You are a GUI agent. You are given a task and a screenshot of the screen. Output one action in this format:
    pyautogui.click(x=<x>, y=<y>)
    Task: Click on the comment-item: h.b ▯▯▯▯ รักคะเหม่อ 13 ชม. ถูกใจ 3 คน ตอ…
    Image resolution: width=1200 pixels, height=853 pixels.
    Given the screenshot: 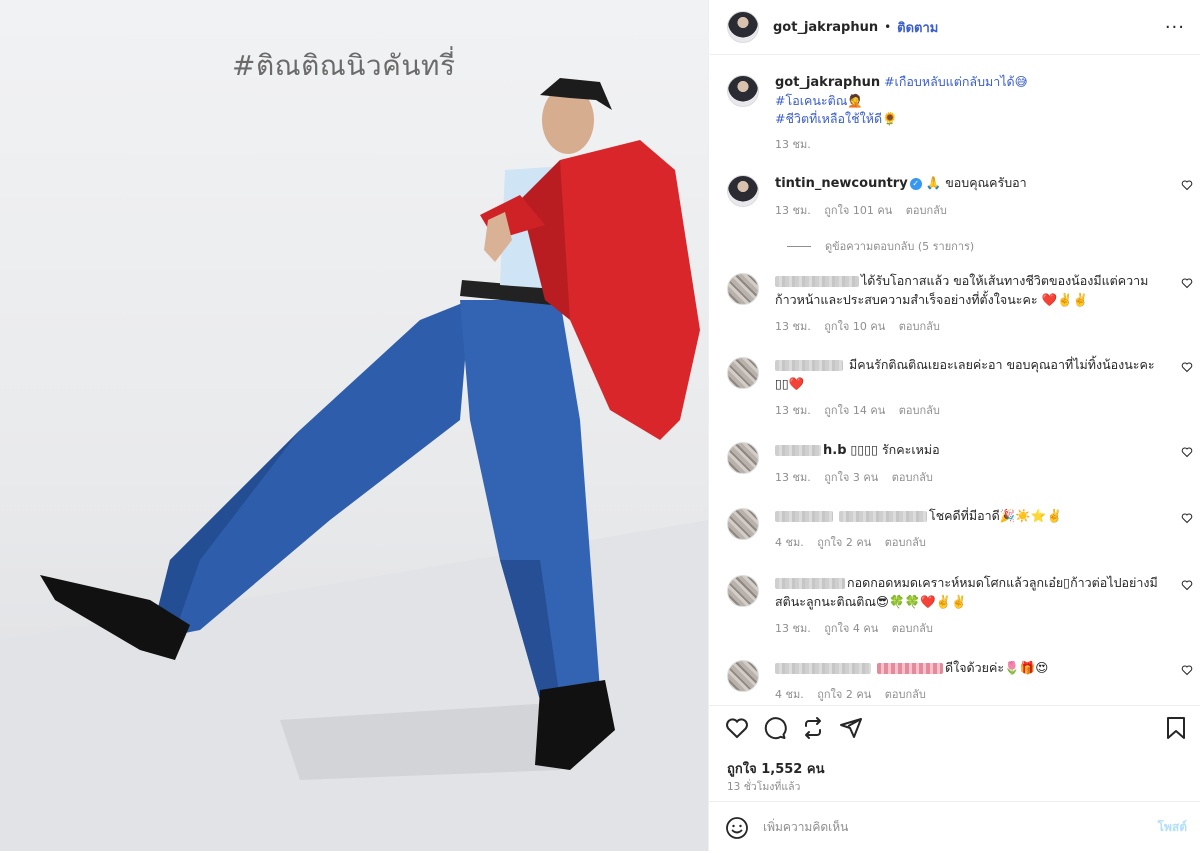 What is the action you would take?
    pyautogui.click(x=962, y=463)
    